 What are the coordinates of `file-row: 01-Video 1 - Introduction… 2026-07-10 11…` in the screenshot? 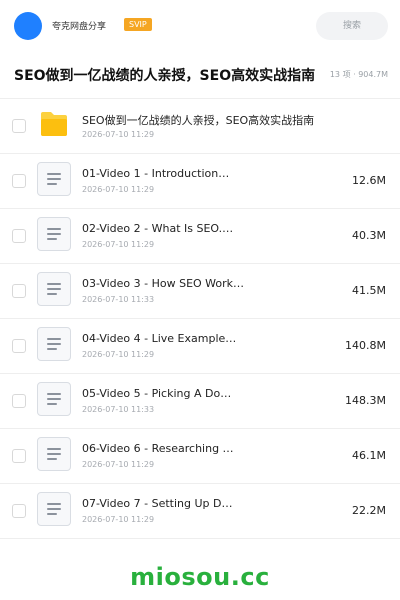 It's located at (200, 181).